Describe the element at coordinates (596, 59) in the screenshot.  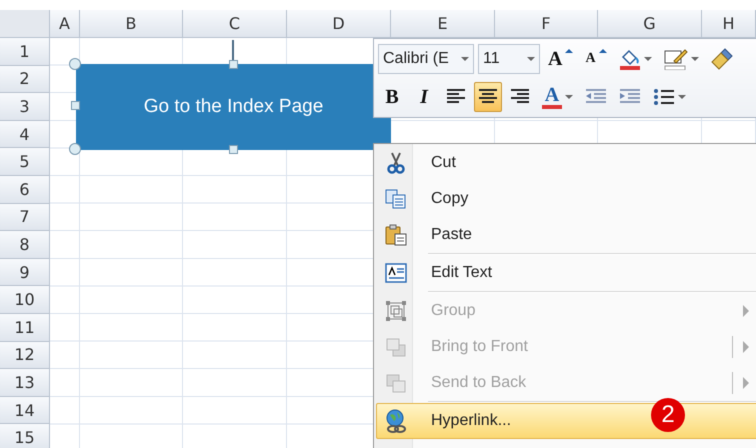
I see `shrink-font-button: A` at that location.